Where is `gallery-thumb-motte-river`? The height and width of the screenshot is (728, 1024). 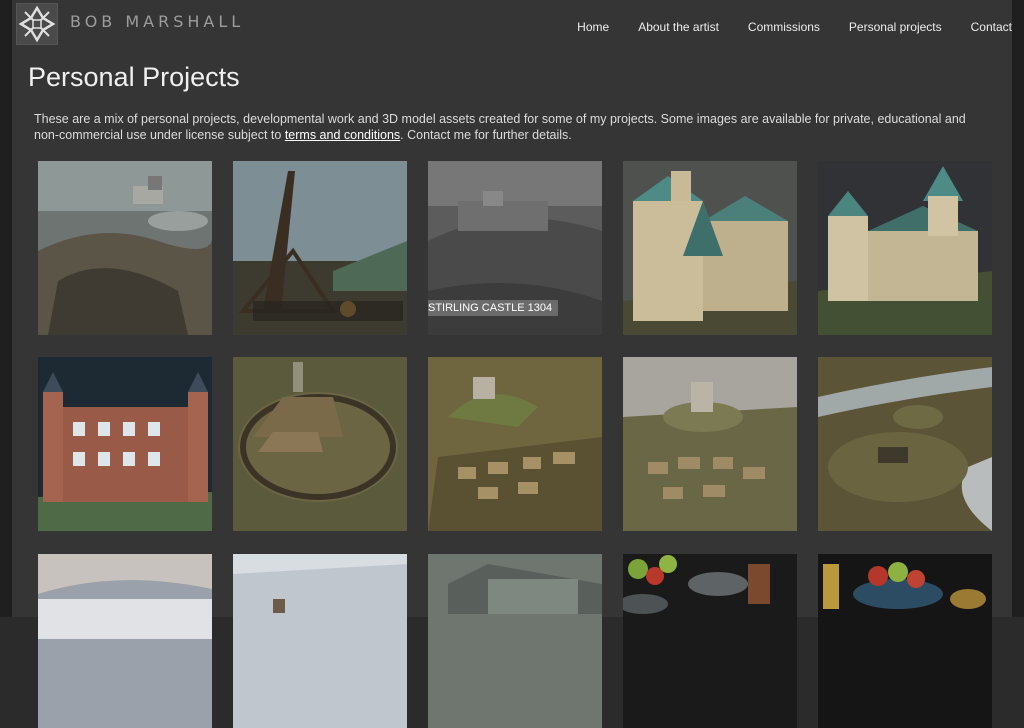 gallery-thumb-motte-river is located at coordinates (905, 444).